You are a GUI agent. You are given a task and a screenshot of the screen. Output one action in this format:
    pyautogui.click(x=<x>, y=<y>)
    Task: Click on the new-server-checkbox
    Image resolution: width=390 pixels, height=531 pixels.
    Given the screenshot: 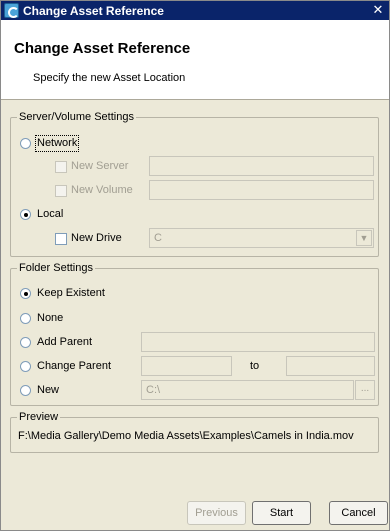 What is the action you would take?
    pyautogui.click(x=61, y=167)
    